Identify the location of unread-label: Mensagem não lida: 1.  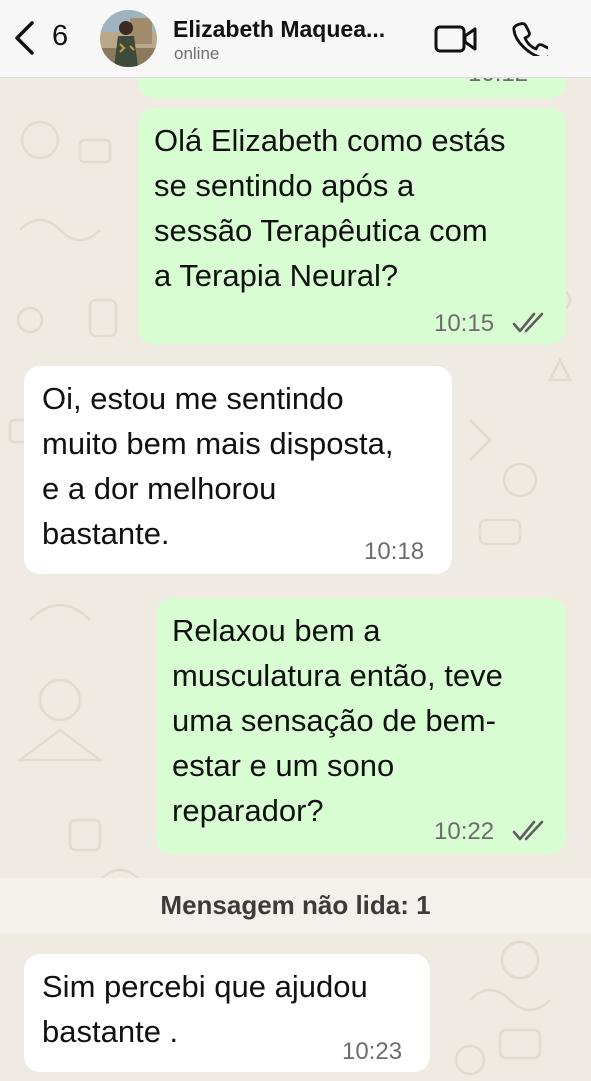
(295, 905).